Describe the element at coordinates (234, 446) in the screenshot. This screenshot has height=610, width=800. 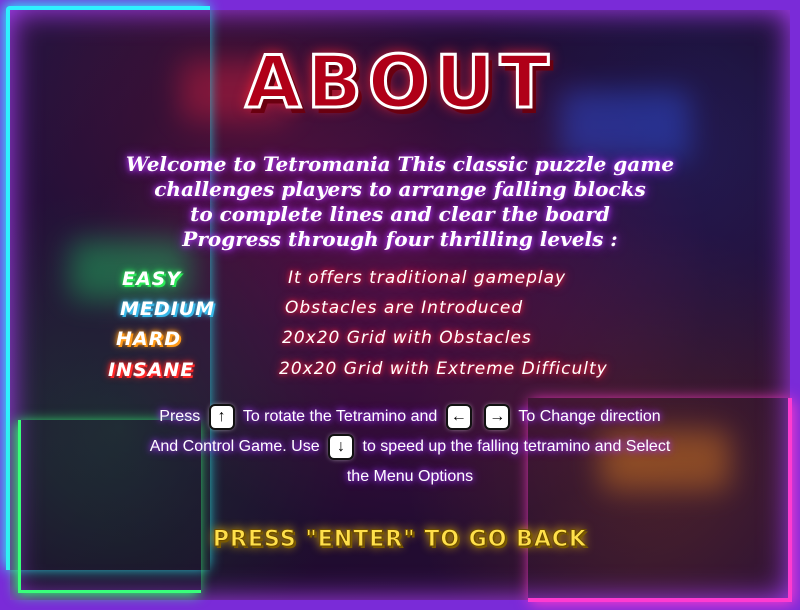
I see `controls-text: And Control Game. Use` at that location.